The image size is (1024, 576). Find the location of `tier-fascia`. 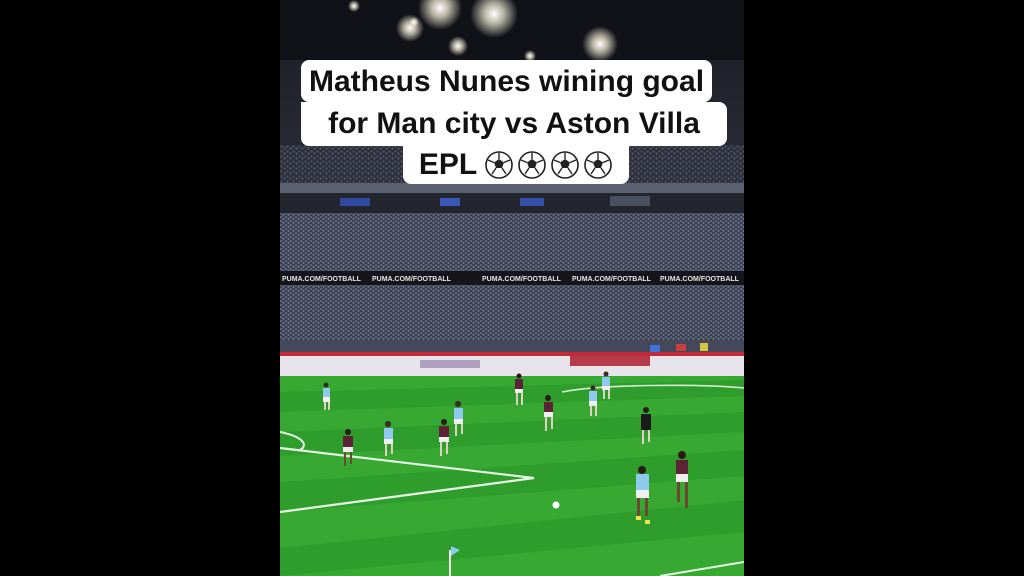

tier-fascia is located at coordinates (512, 188).